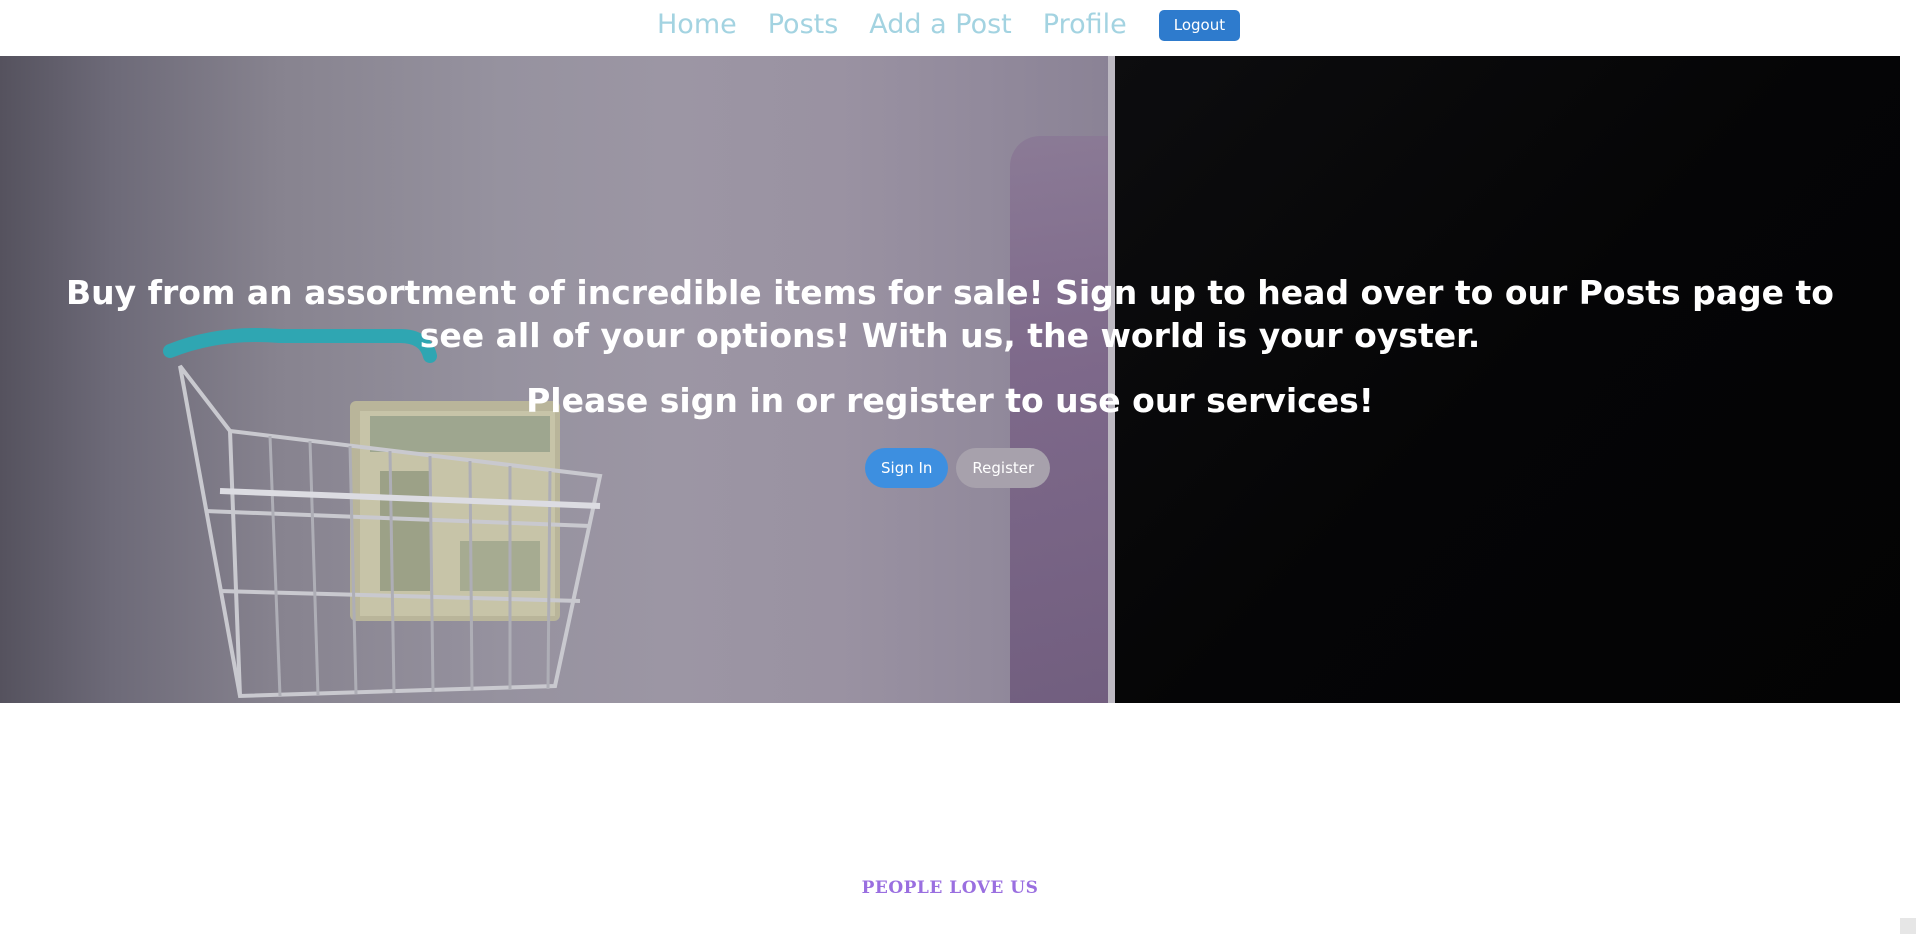  Describe the element at coordinates (940, 25) in the screenshot. I see `nav-add-post-link: Add a Post` at that location.